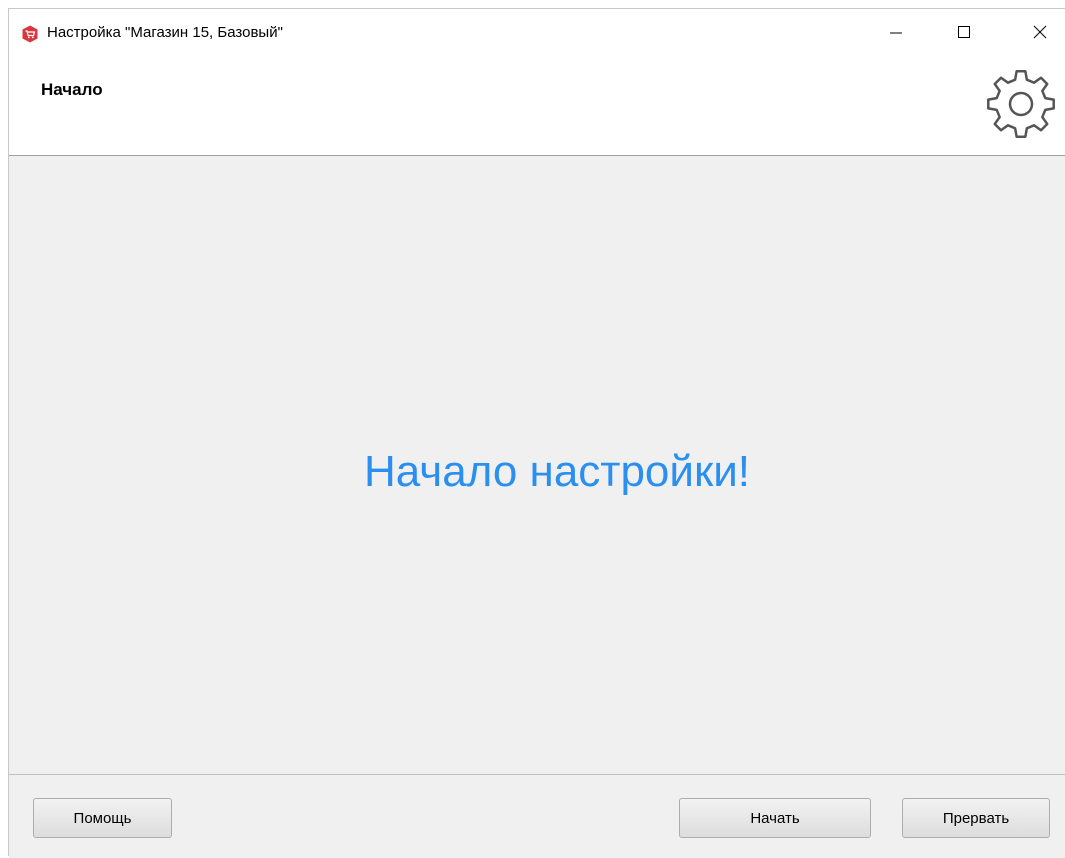  Describe the element at coordinates (1021, 104) in the screenshot. I see `gear-icon` at that location.